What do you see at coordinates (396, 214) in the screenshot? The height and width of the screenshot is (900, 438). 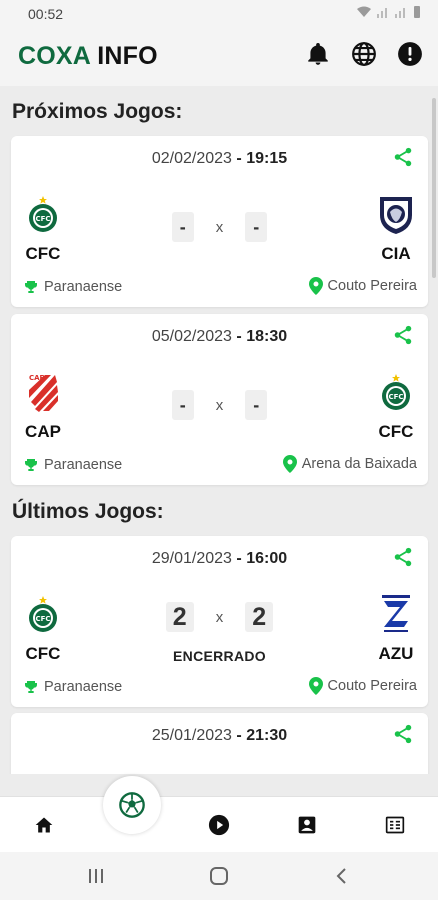 I see `cianorte-crest-icon` at bounding box center [396, 214].